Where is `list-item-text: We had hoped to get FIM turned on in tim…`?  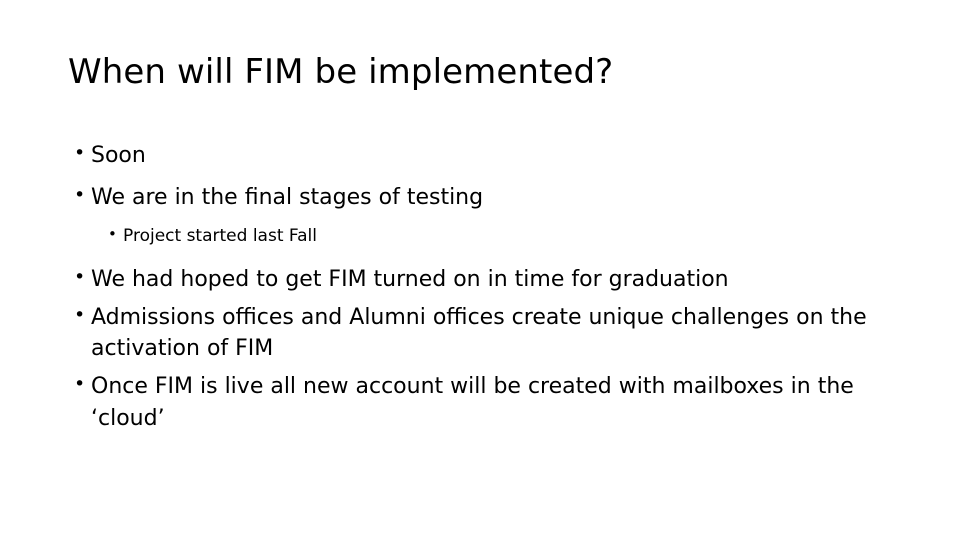
list-item-text: We had hoped to get FIM turned on in tim… is located at coordinates (410, 279).